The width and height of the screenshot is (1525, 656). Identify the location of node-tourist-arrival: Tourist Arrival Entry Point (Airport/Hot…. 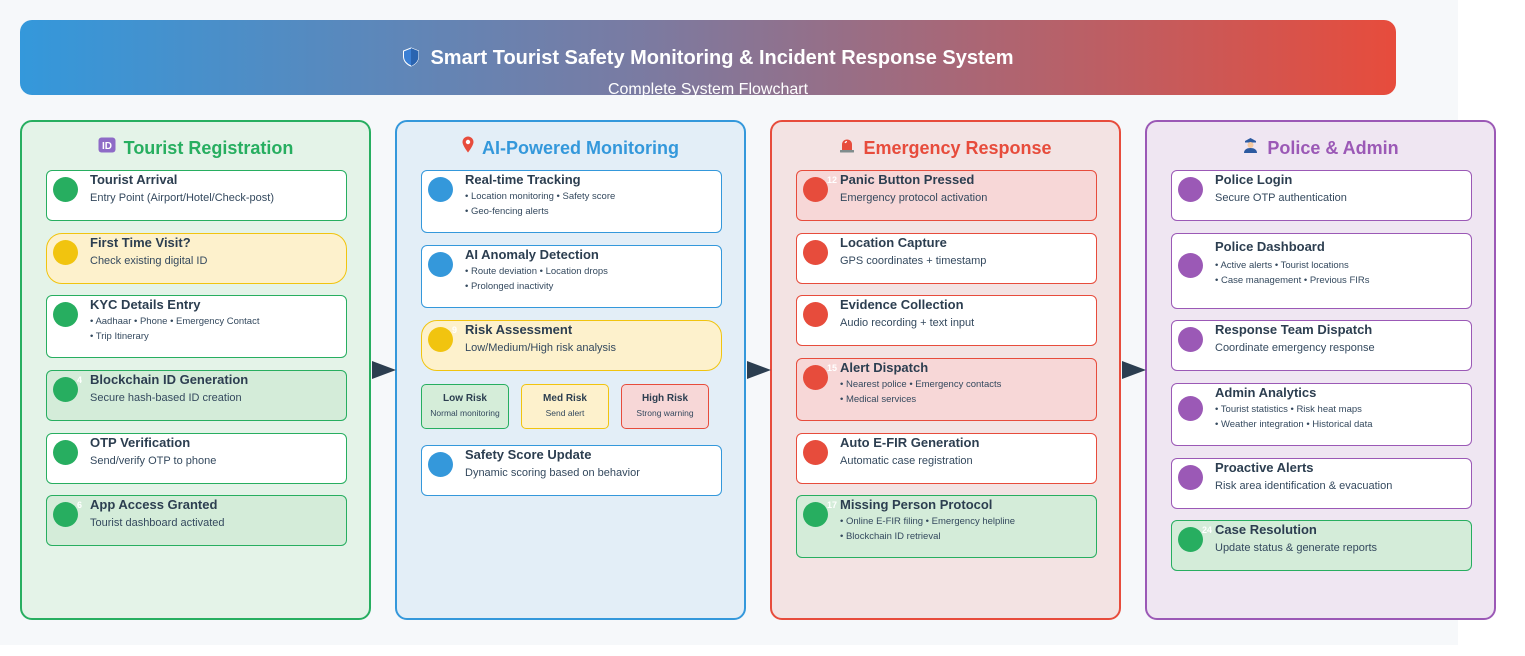
(196, 195).